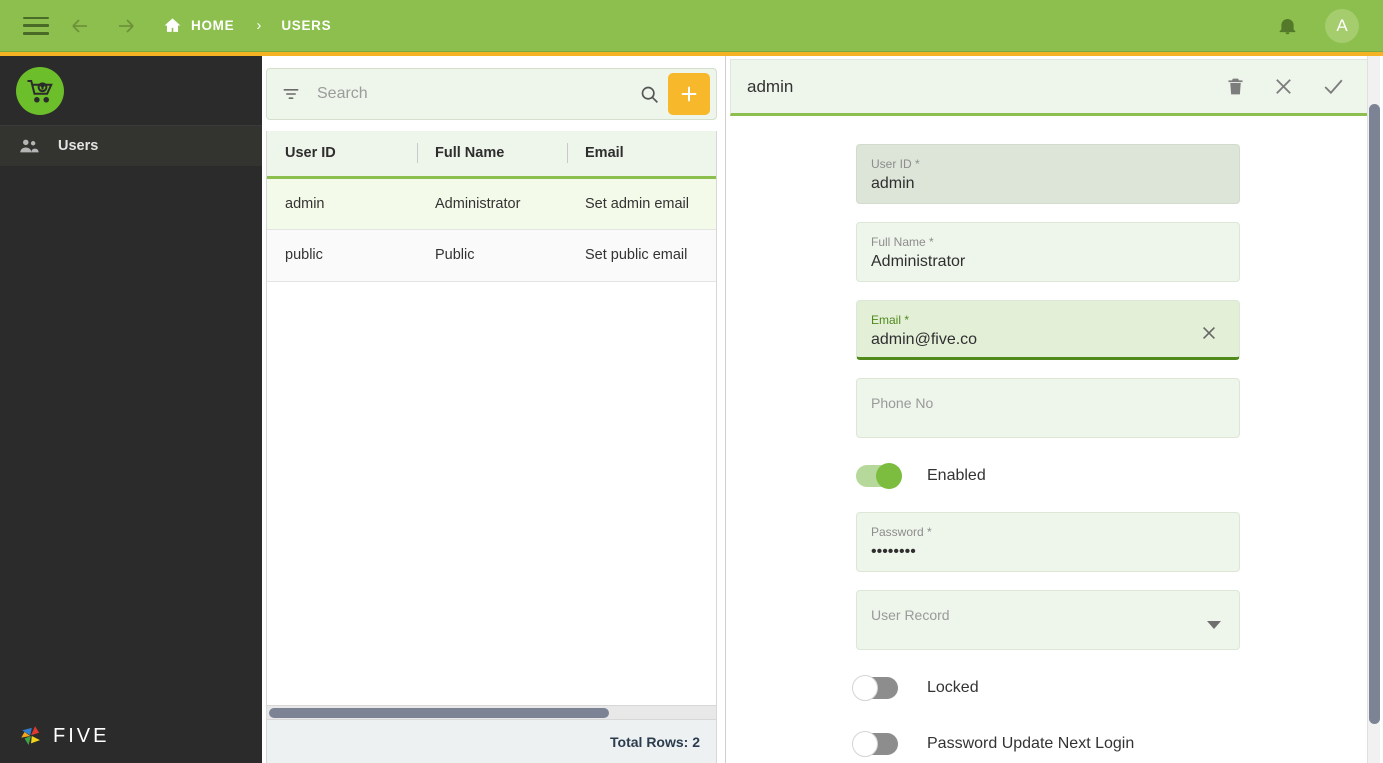  What do you see at coordinates (1342, 25) in the screenshot?
I see `avatar: A` at bounding box center [1342, 25].